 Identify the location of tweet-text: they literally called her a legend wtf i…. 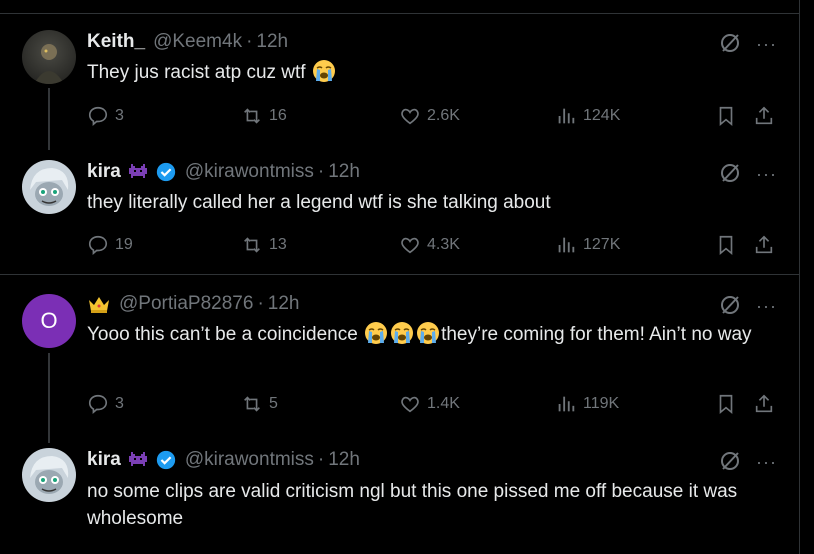
(319, 202).